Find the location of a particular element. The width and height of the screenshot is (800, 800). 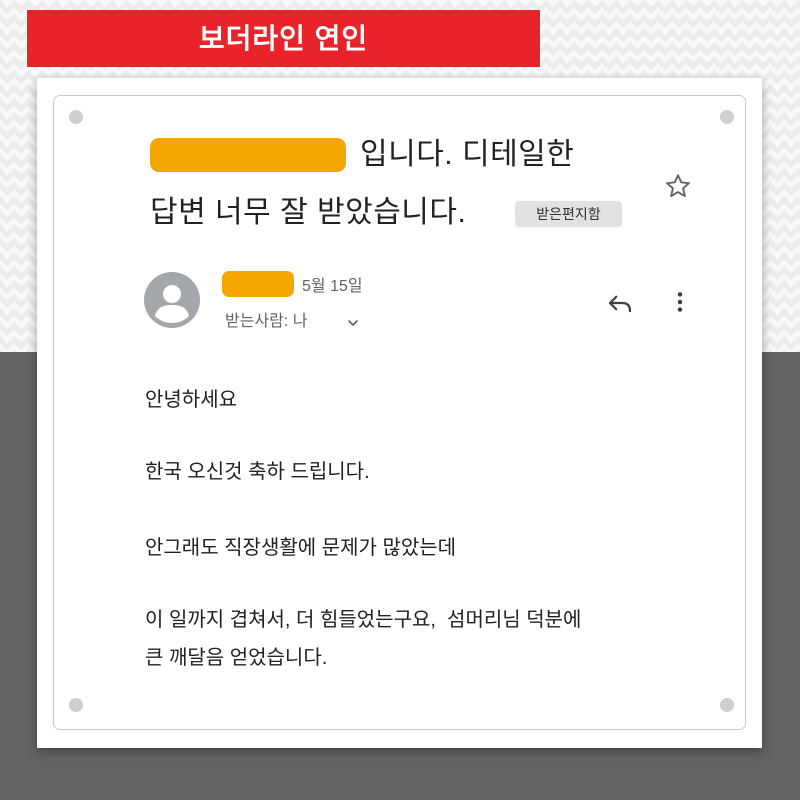

star-icon is located at coordinates (678, 186).